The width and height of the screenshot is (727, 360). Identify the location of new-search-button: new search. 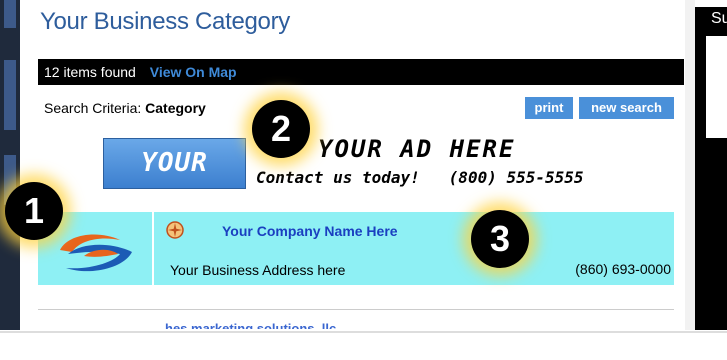
(626, 108).